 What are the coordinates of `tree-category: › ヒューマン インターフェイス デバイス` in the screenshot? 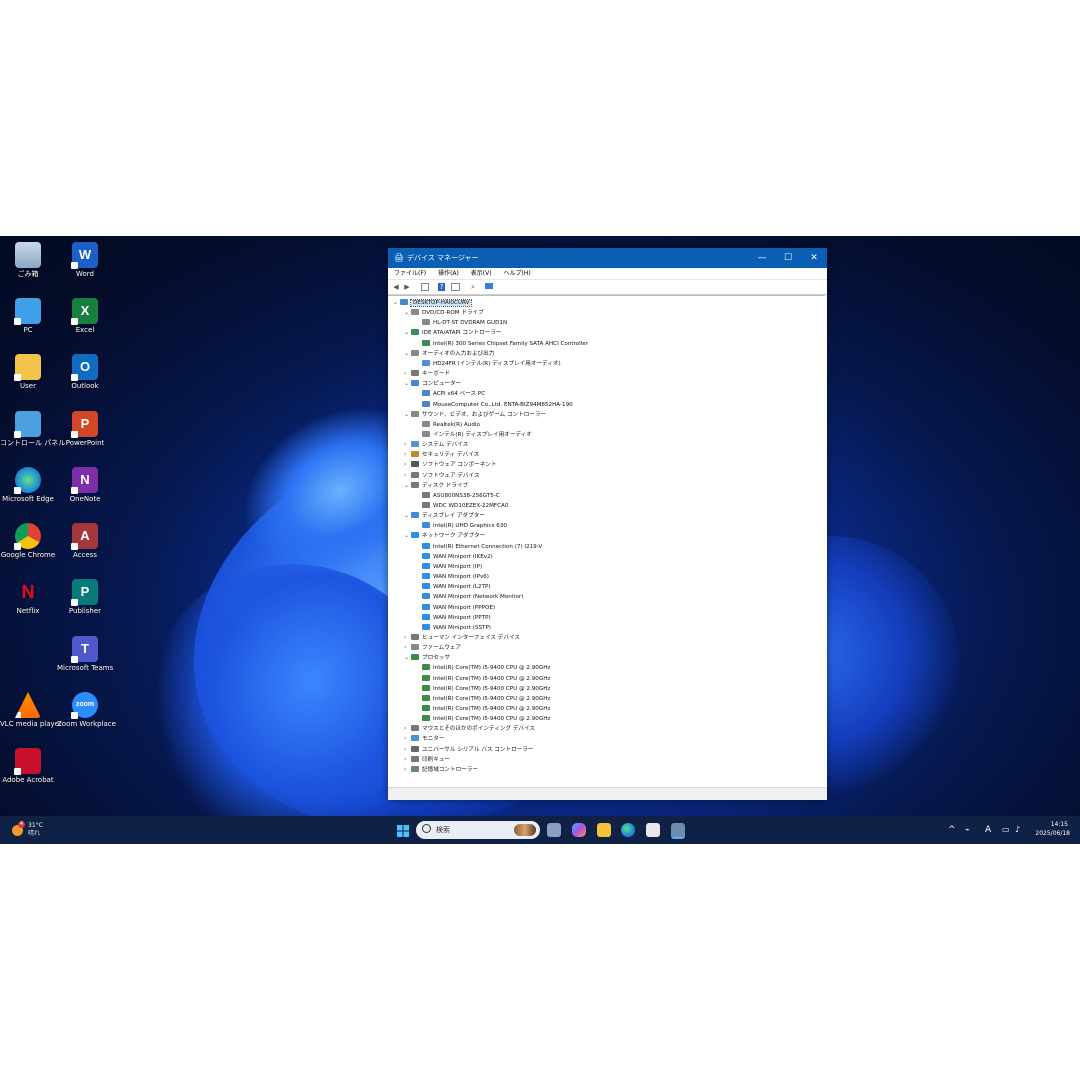 It's located at (462, 638).